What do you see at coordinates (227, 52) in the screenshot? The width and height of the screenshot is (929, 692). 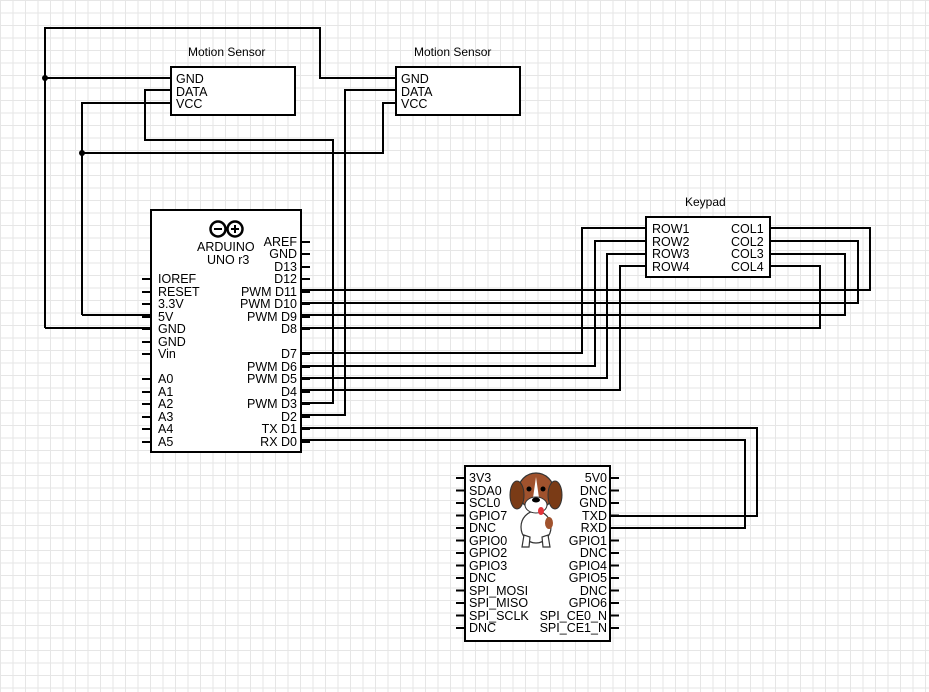 I see `motion-sensor-1-title: Motion Sensor` at bounding box center [227, 52].